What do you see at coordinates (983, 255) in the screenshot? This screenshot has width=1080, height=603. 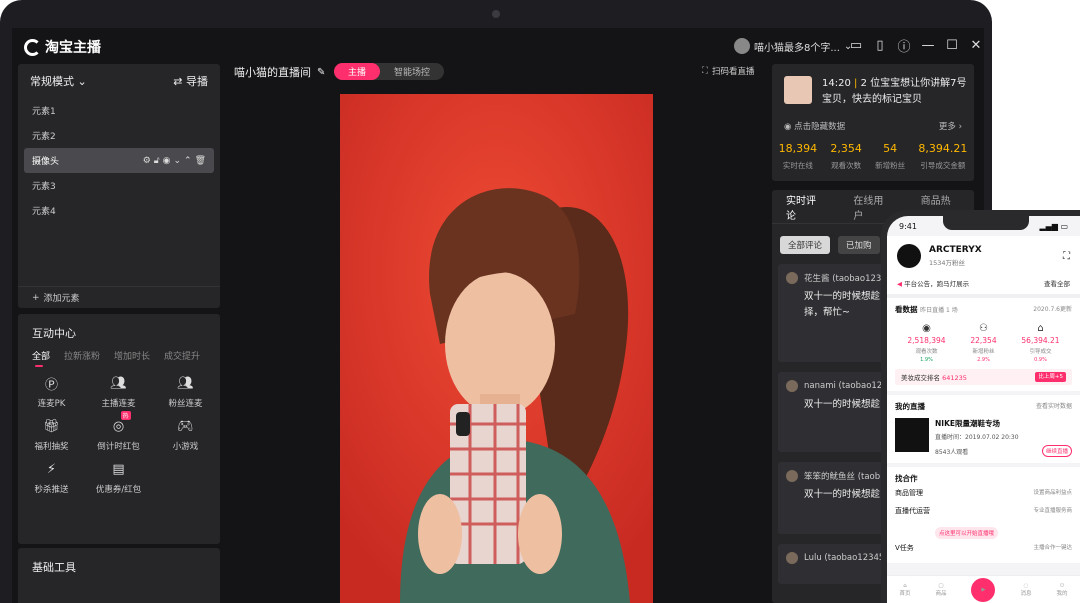 I see `account-header: ARCTERYX 1534万粉丝 ⛶` at bounding box center [983, 255].